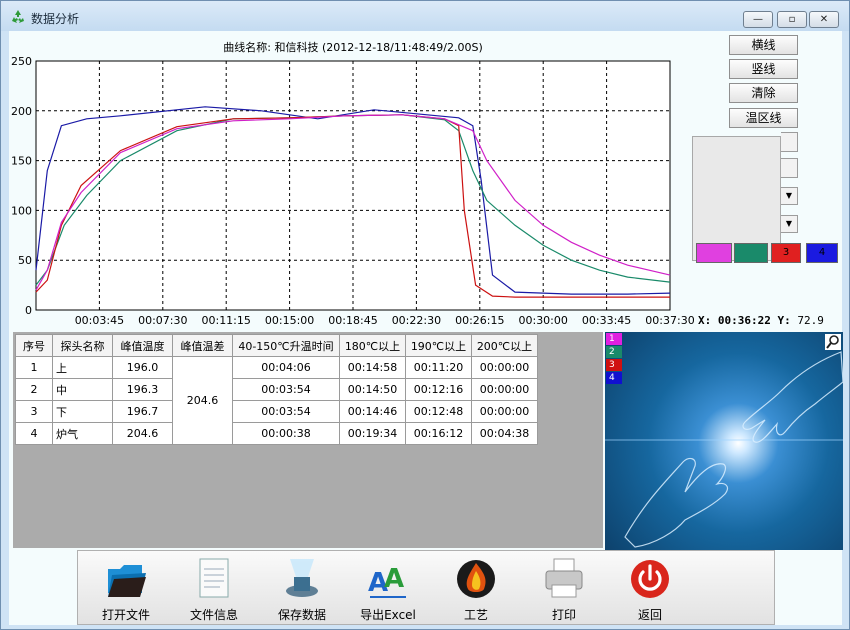 The width and height of the screenshot is (850, 630). What do you see at coordinates (761, 320) in the screenshot?
I see `cursor-readout: X: 00:36:22 Y: 72.9` at bounding box center [761, 320].